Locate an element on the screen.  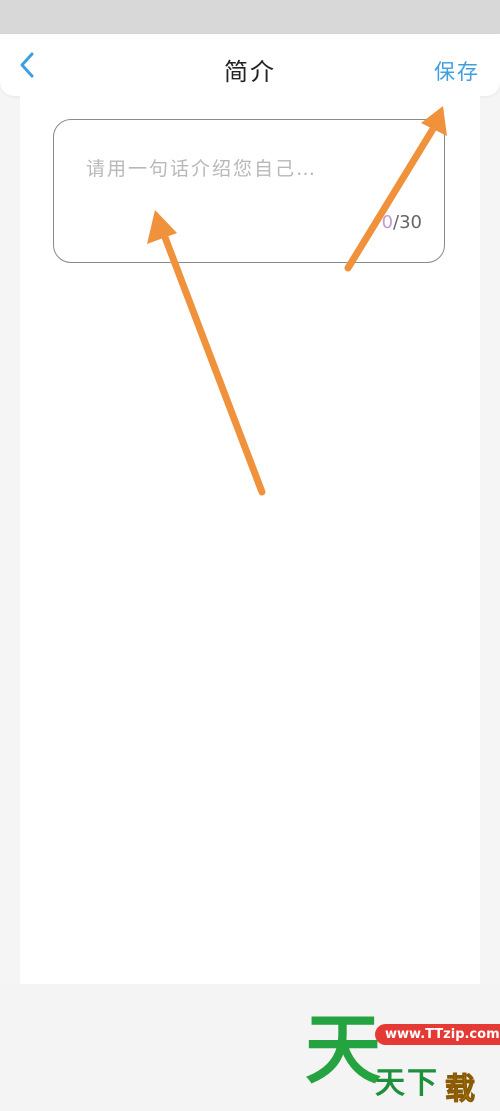
char-count-max: /30 is located at coordinates (407, 222).